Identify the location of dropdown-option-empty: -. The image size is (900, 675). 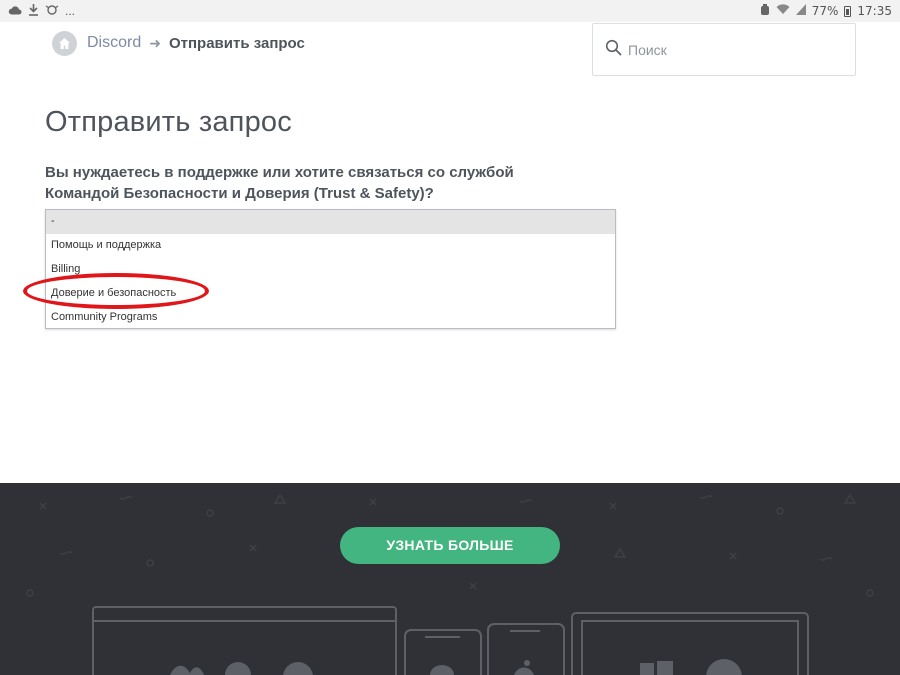
(330, 222).